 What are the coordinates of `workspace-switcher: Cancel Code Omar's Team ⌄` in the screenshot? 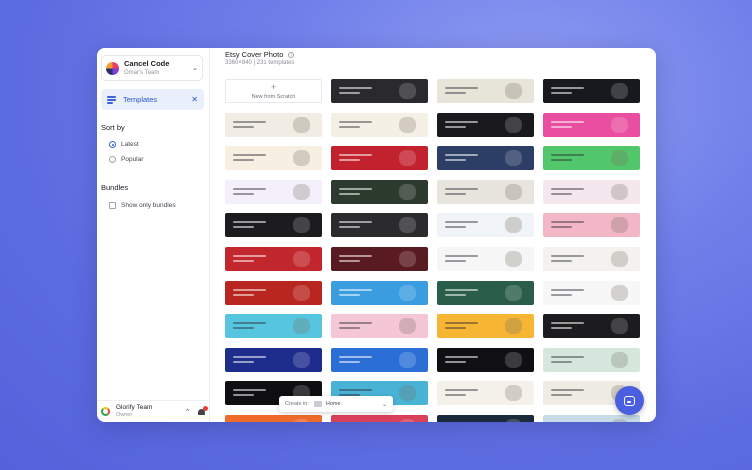 It's located at (152, 68).